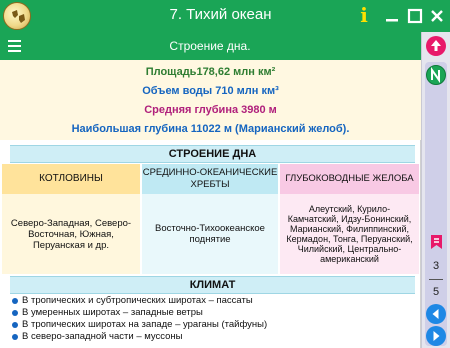 This screenshot has width=450, height=348. What do you see at coordinates (71, 179) in the screenshot?
I see `basins-heading: КОТЛОВИНЫ` at bounding box center [71, 179].